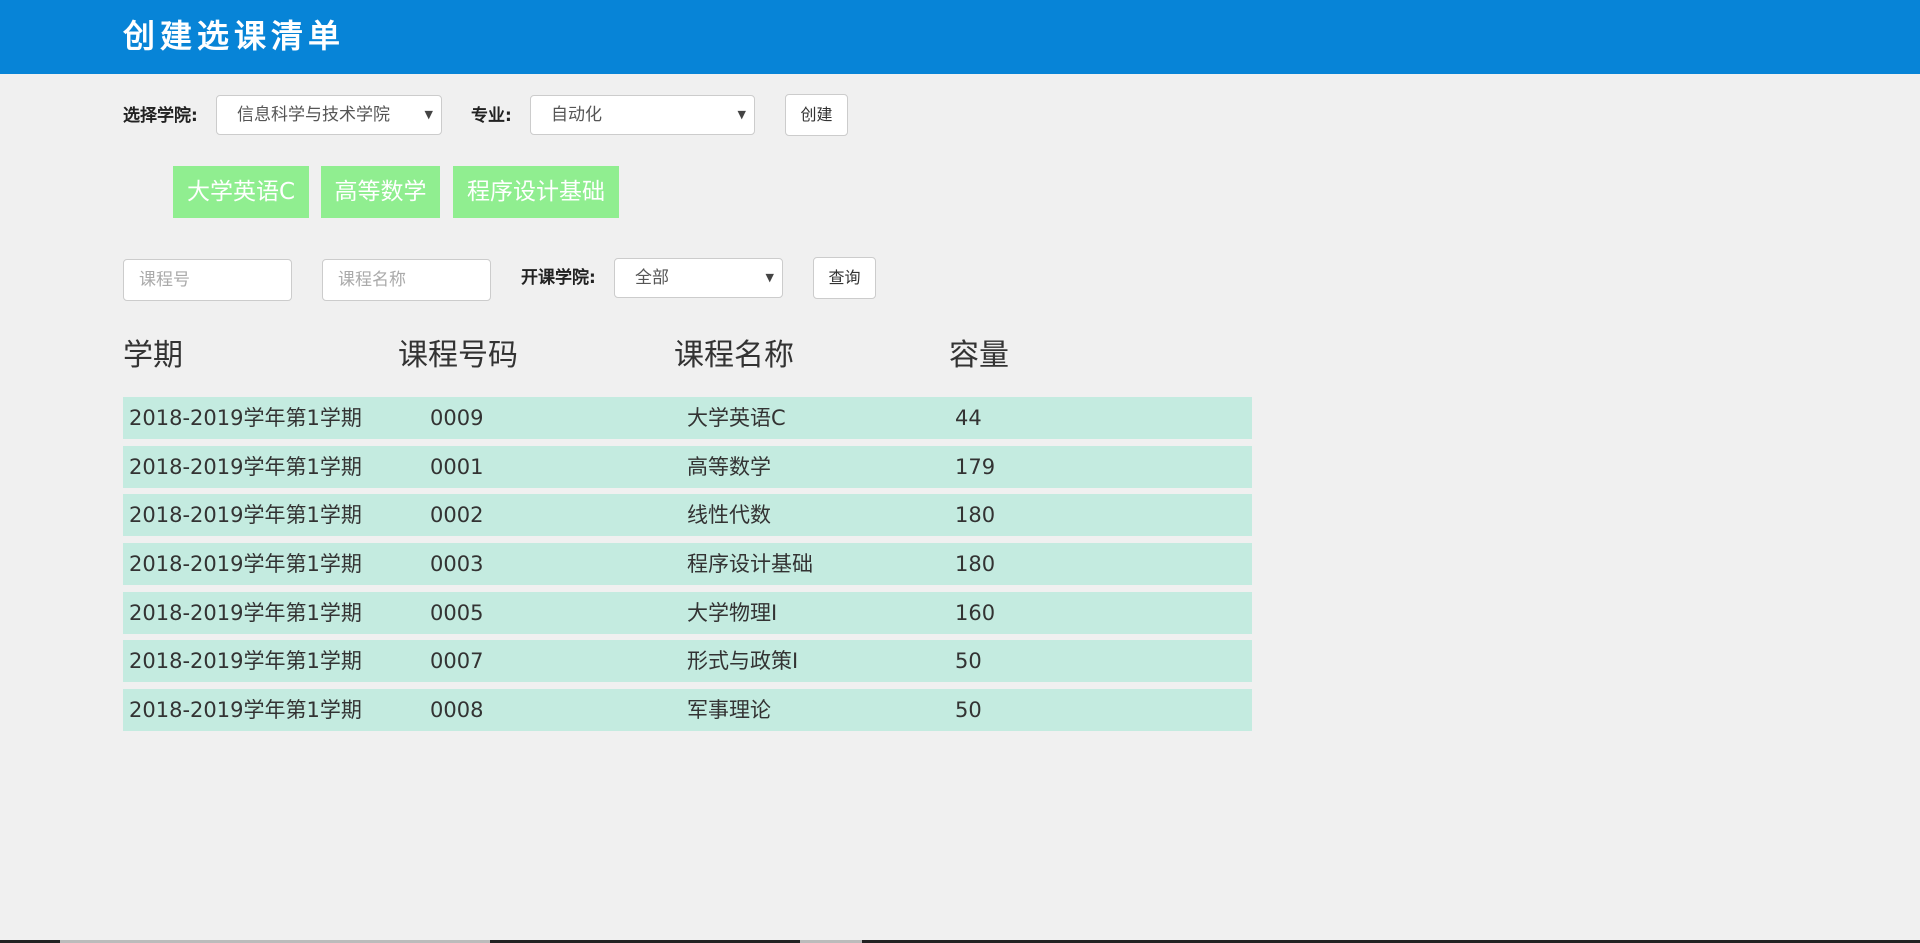  I want to click on cell-course-number: 0009, so click(457, 418).